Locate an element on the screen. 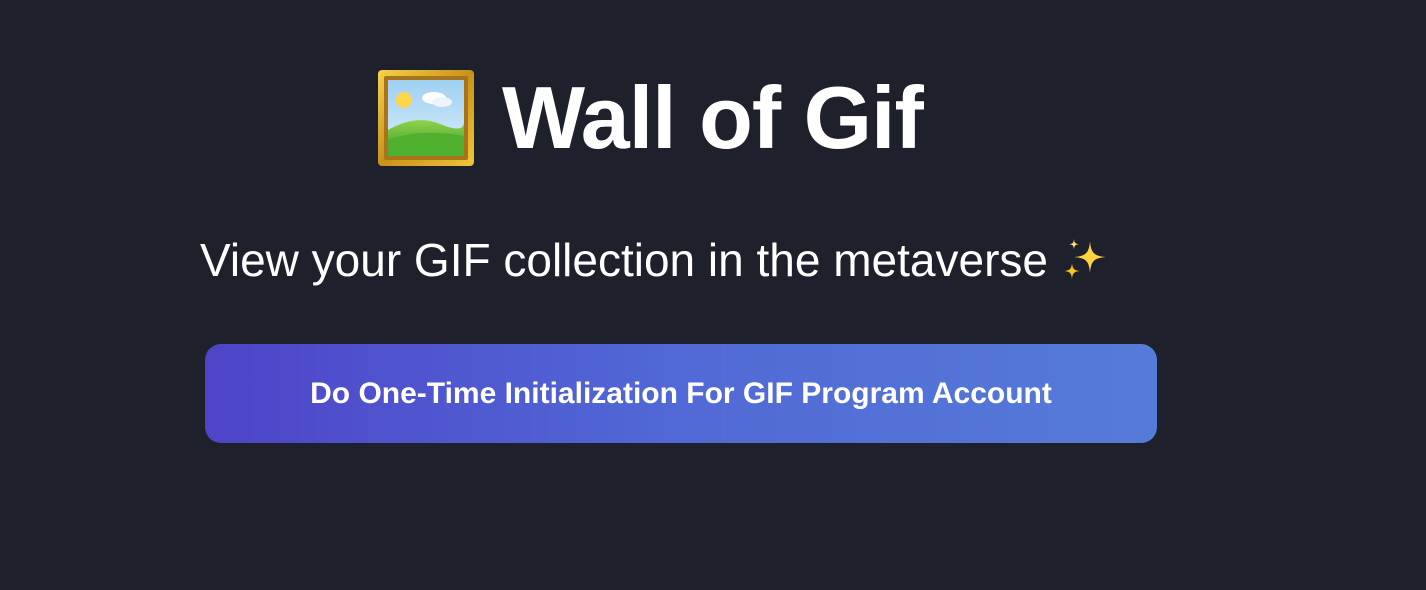 The image size is (1426, 590). page-title: Wall of Gif is located at coordinates (713, 117).